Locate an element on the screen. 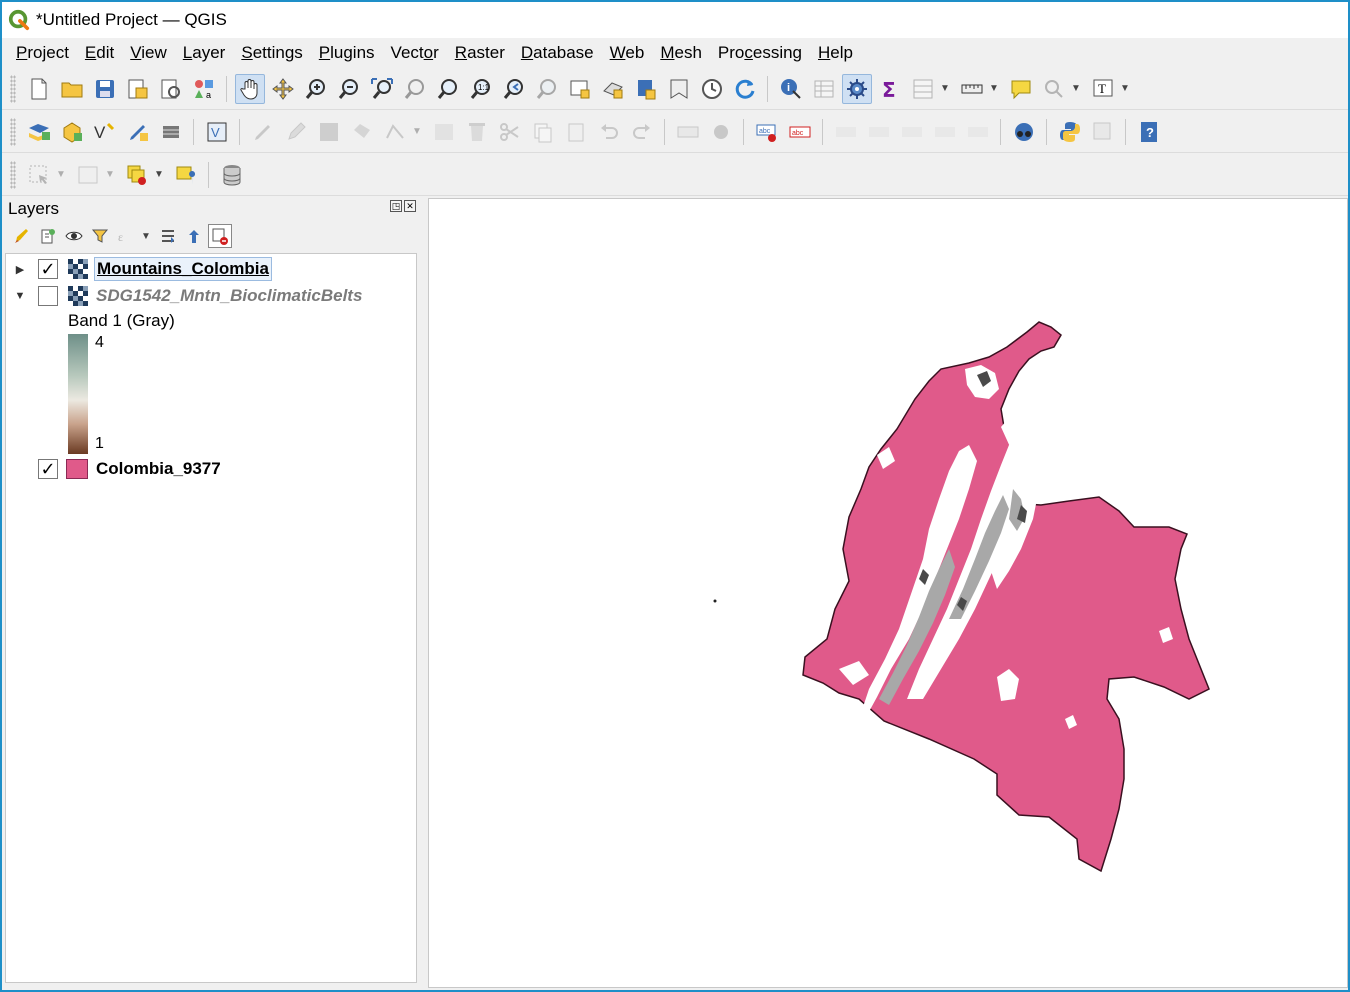  new-print-layout-button is located at coordinates (138, 89).